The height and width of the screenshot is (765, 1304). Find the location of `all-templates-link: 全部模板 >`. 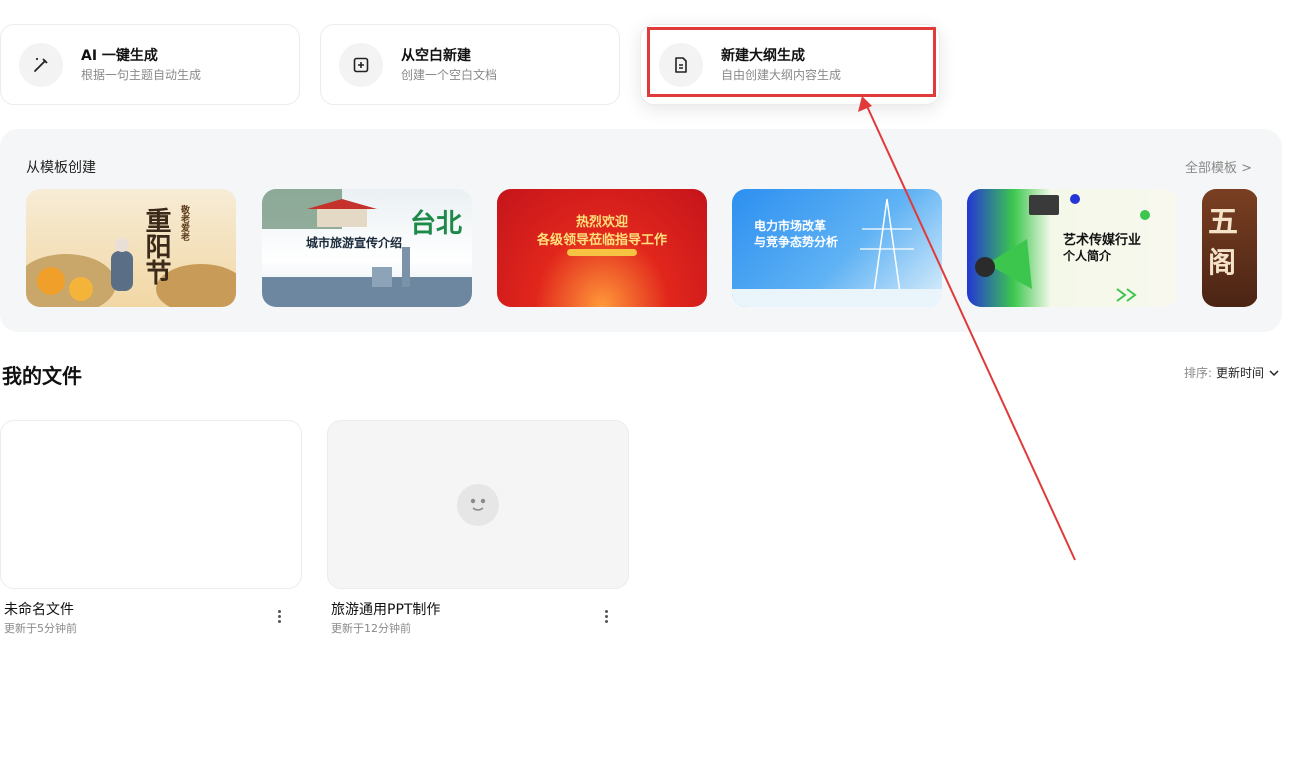

all-templates-link: 全部模板 > is located at coordinates (1218, 166).